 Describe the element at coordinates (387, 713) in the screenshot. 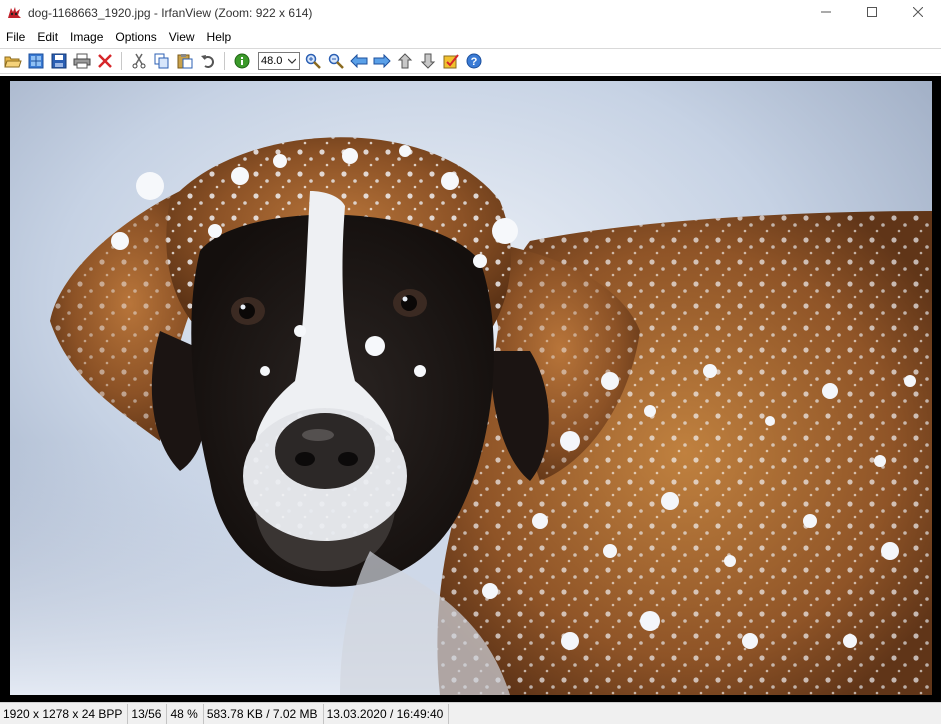

I see `status-datetime: 13.03.2020 / 16:49:40` at that location.